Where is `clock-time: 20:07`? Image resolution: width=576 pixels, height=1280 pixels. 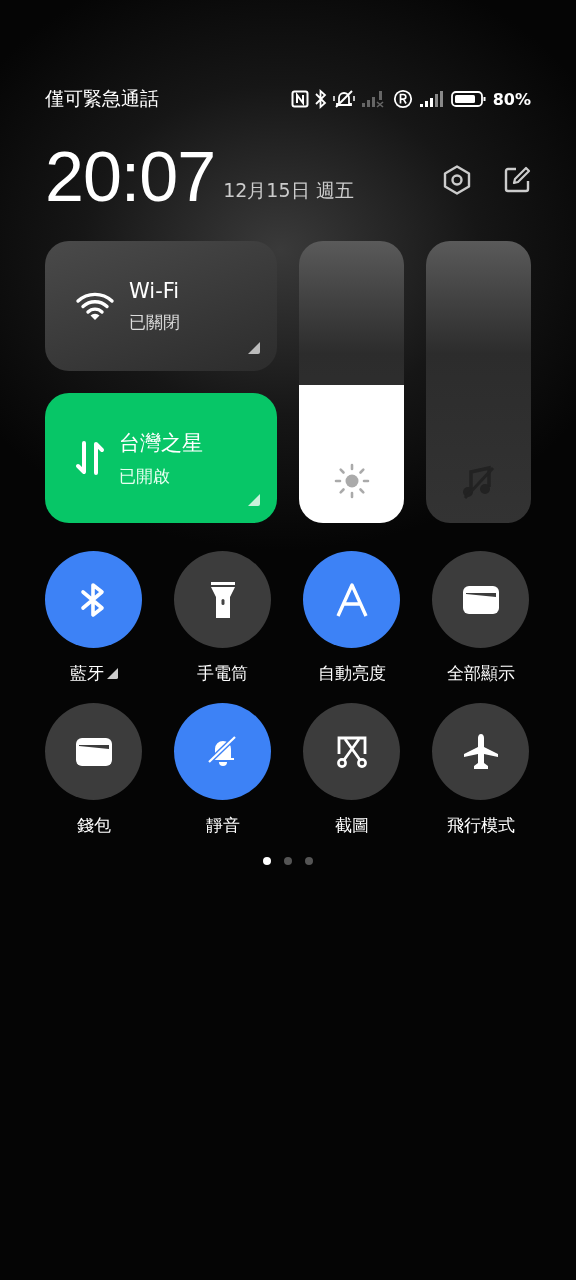 clock-time: 20:07 is located at coordinates (130, 177).